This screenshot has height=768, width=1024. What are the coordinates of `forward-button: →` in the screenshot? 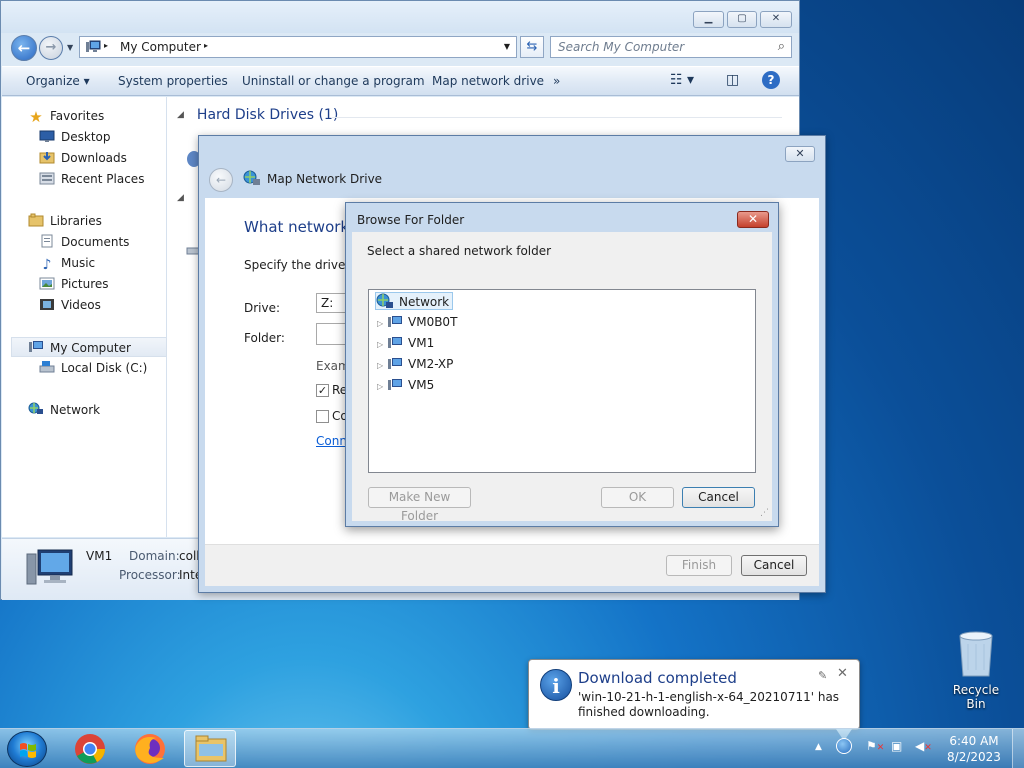 It's located at (51, 48).